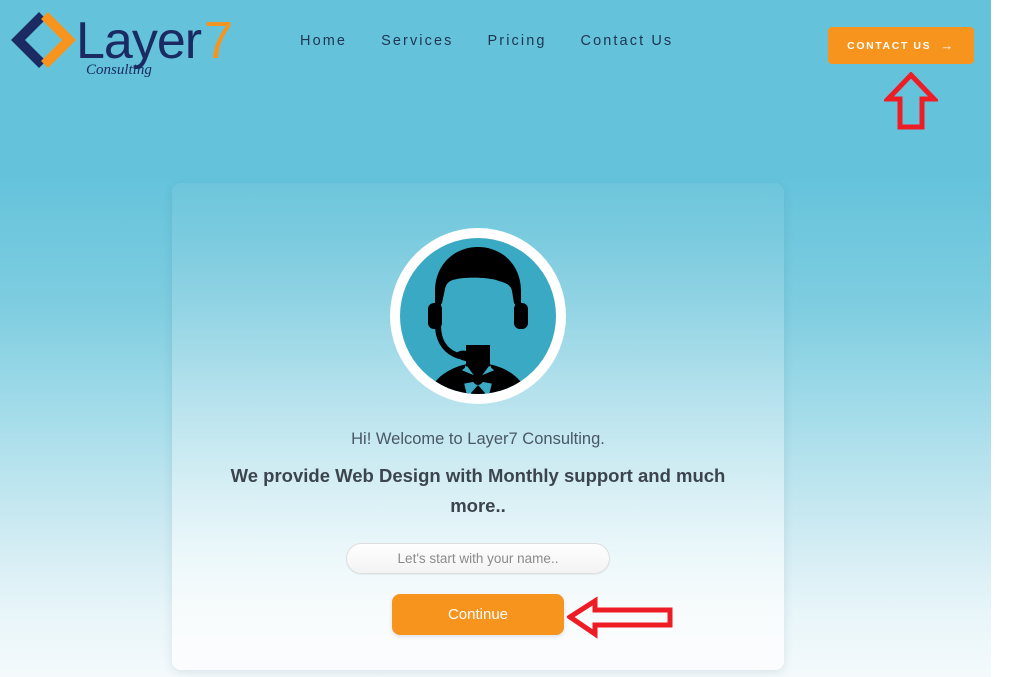 The image size is (1024, 677). I want to click on continue-button: Continue, so click(478, 614).